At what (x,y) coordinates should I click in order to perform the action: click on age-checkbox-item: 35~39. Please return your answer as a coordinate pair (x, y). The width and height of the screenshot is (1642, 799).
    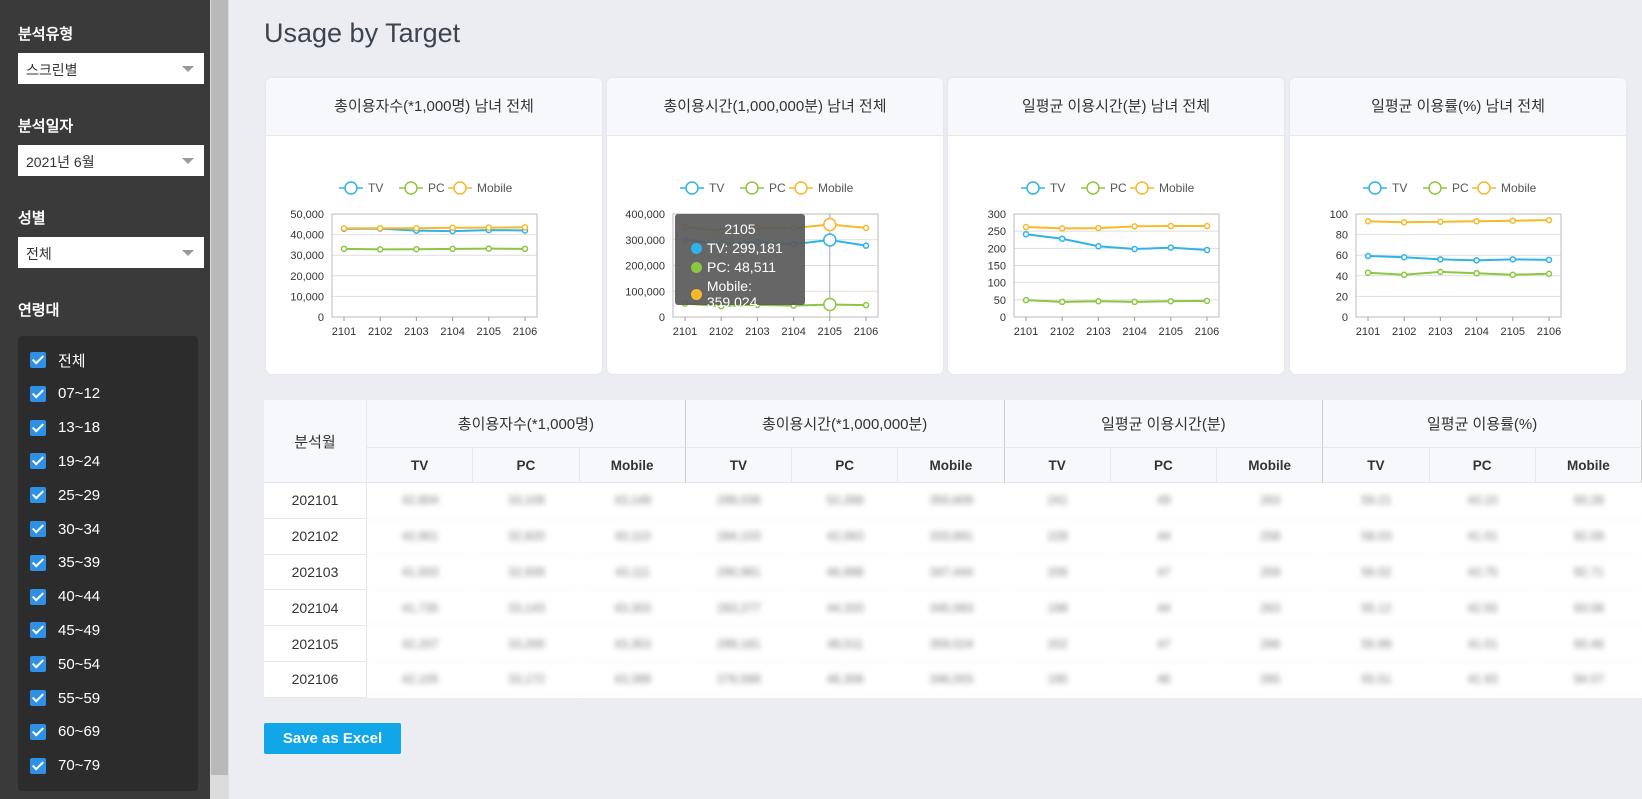
    Looking at the image, I should click on (65, 563).